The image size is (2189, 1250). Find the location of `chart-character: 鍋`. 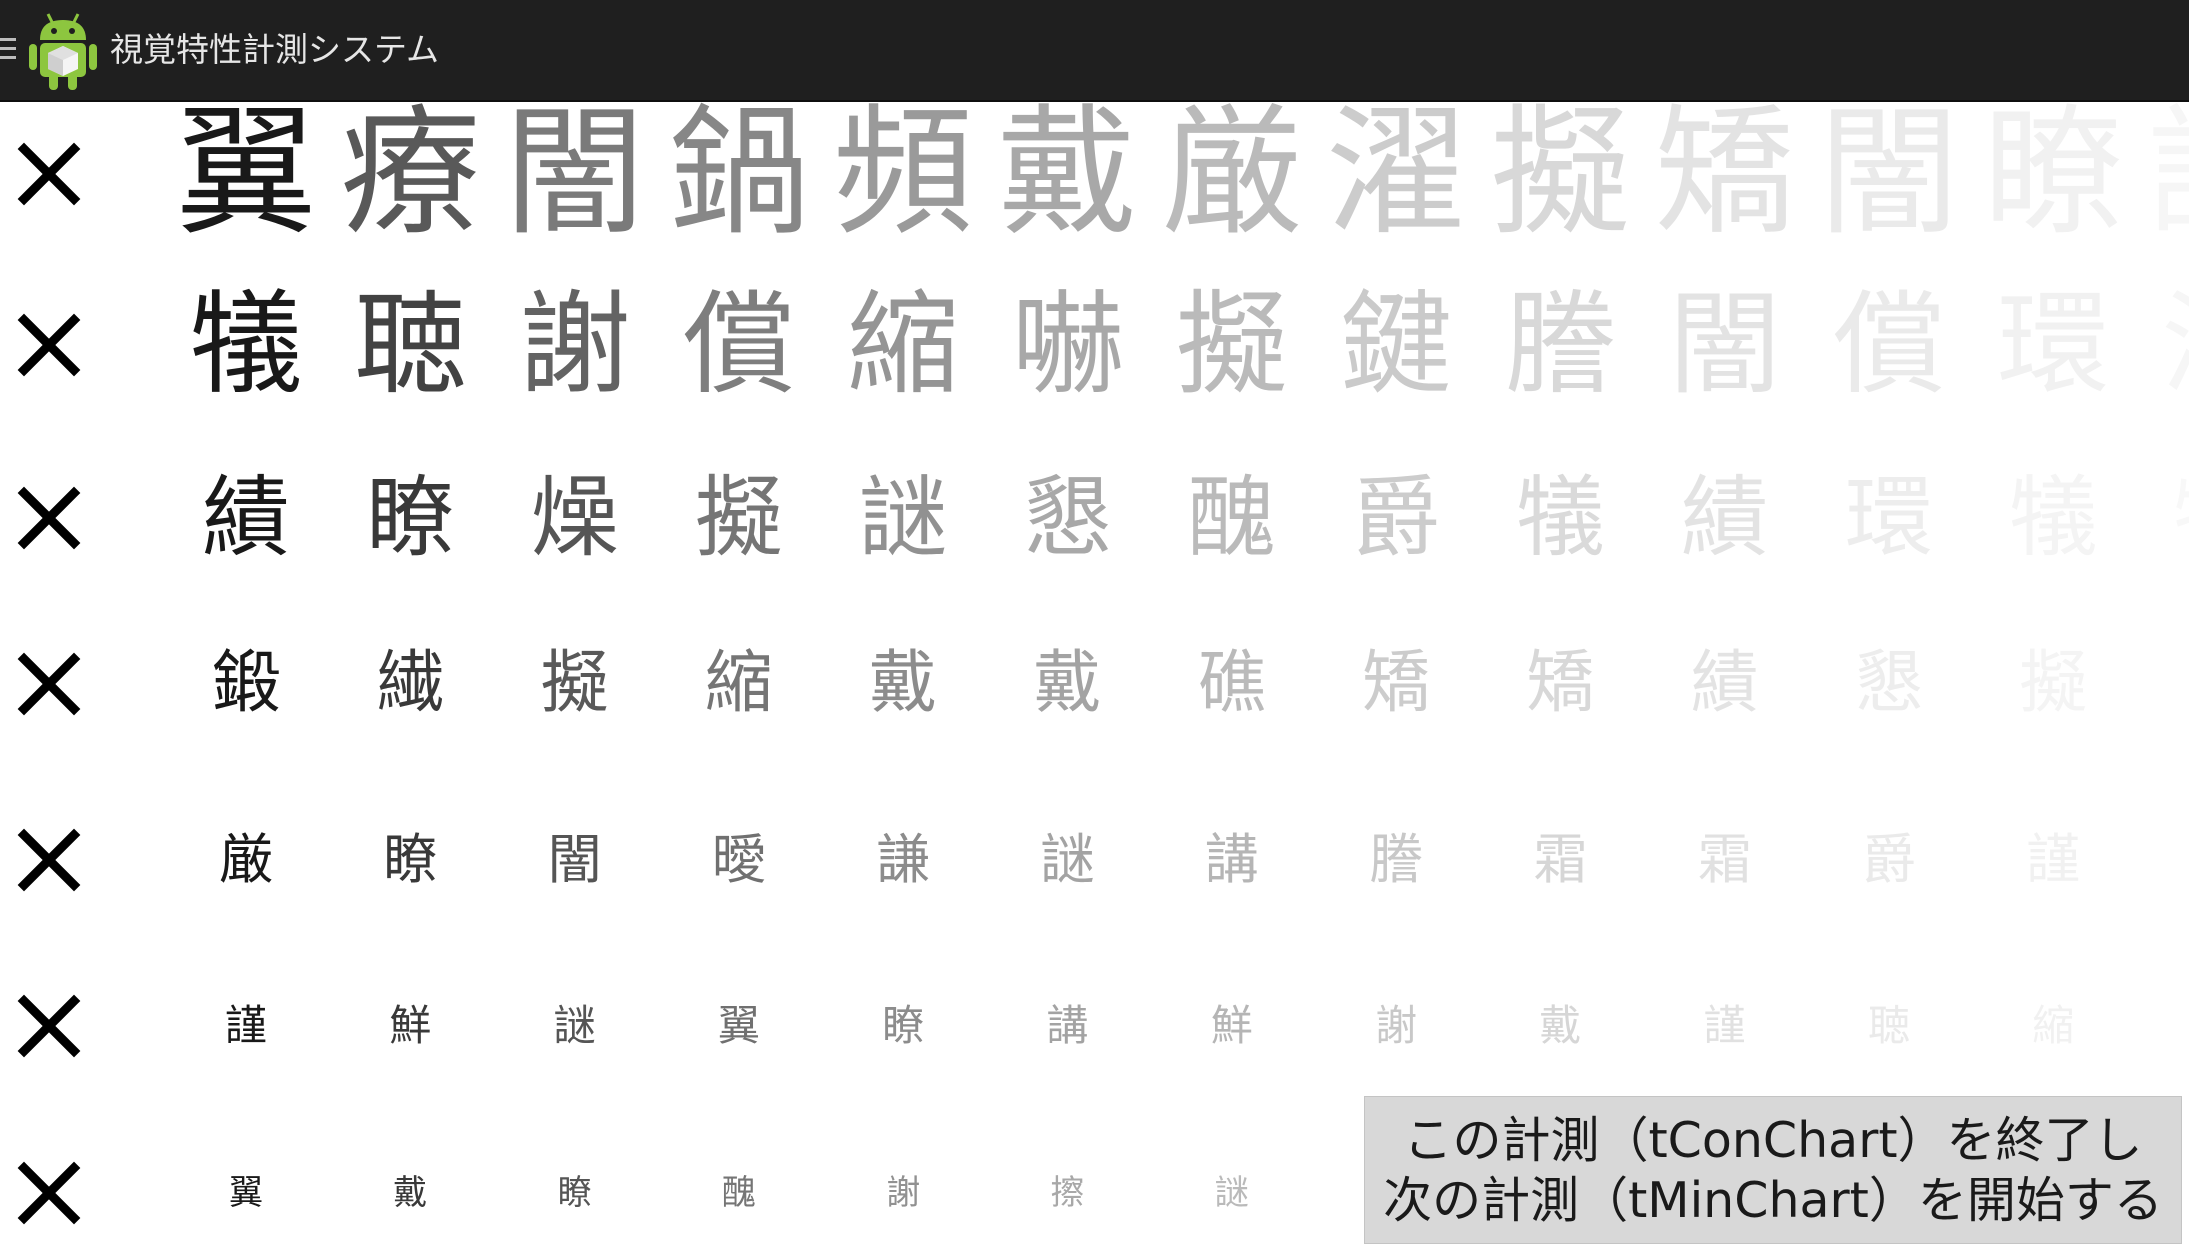

chart-character: 鍋 is located at coordinates (738, 173).